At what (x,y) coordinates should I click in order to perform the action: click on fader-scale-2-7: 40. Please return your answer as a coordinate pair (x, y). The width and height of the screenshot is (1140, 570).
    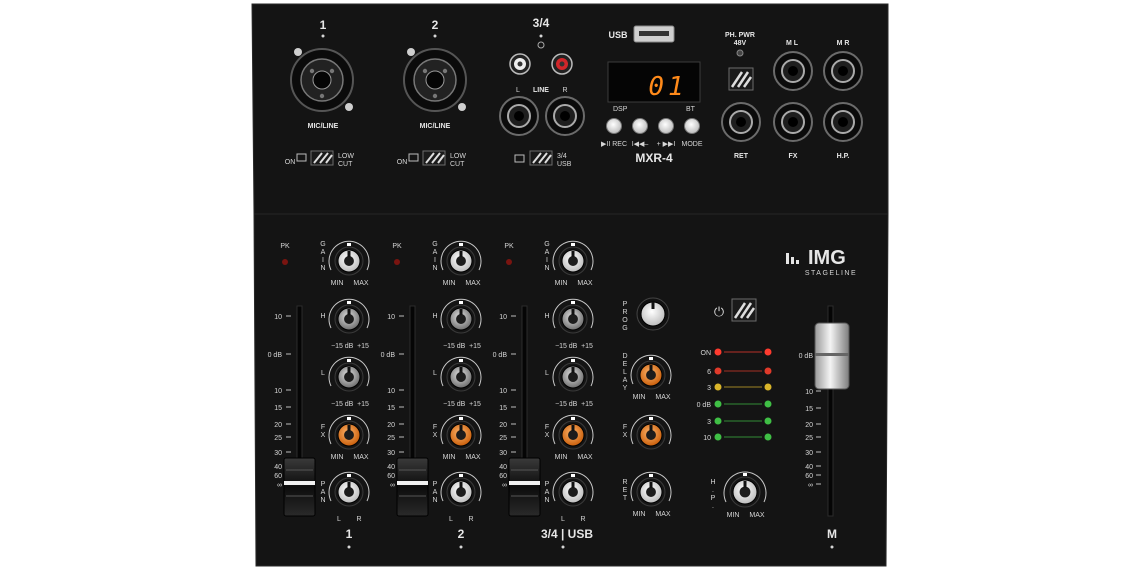
    Looking at the image, I should click on (391, 467).